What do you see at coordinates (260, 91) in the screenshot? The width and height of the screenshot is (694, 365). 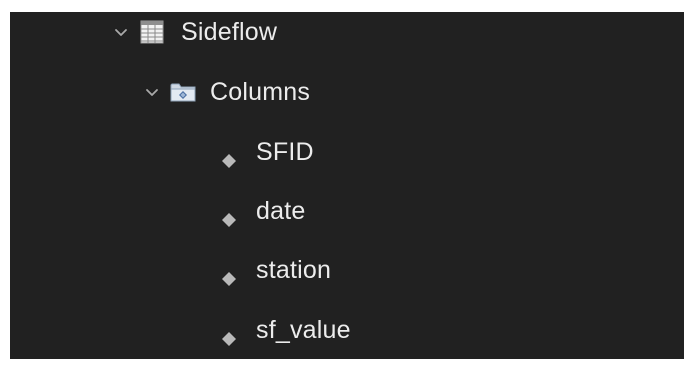 I see `folder-name: Columns` at bounding box center [260, 91].